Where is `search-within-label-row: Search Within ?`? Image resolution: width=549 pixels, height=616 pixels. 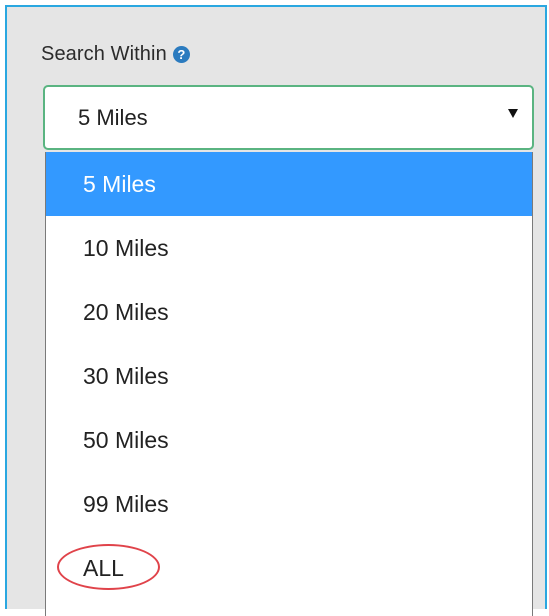 search-within-label-row: Search Within ? is located at coordinates (115, 54).